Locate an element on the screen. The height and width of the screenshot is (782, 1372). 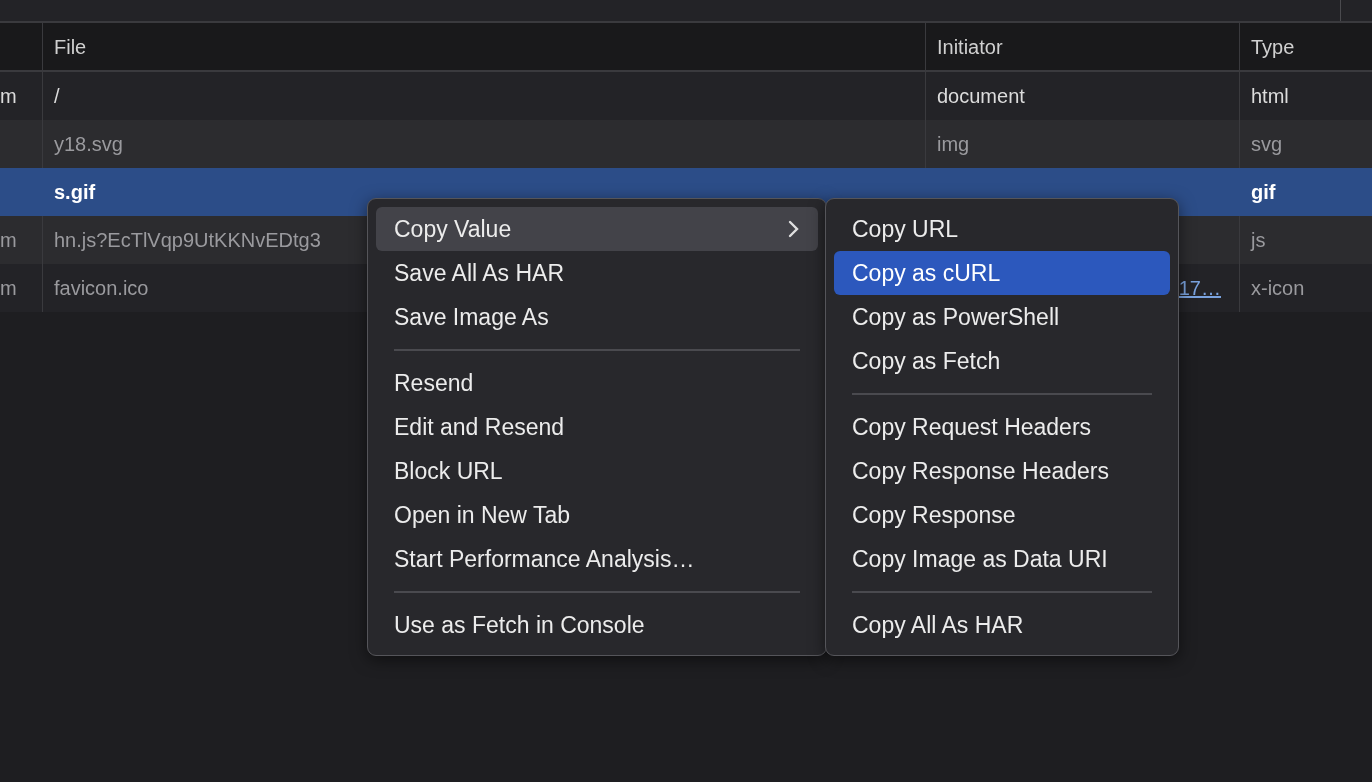
menu-item: Copy Response is located at coordinates (1002, 515).